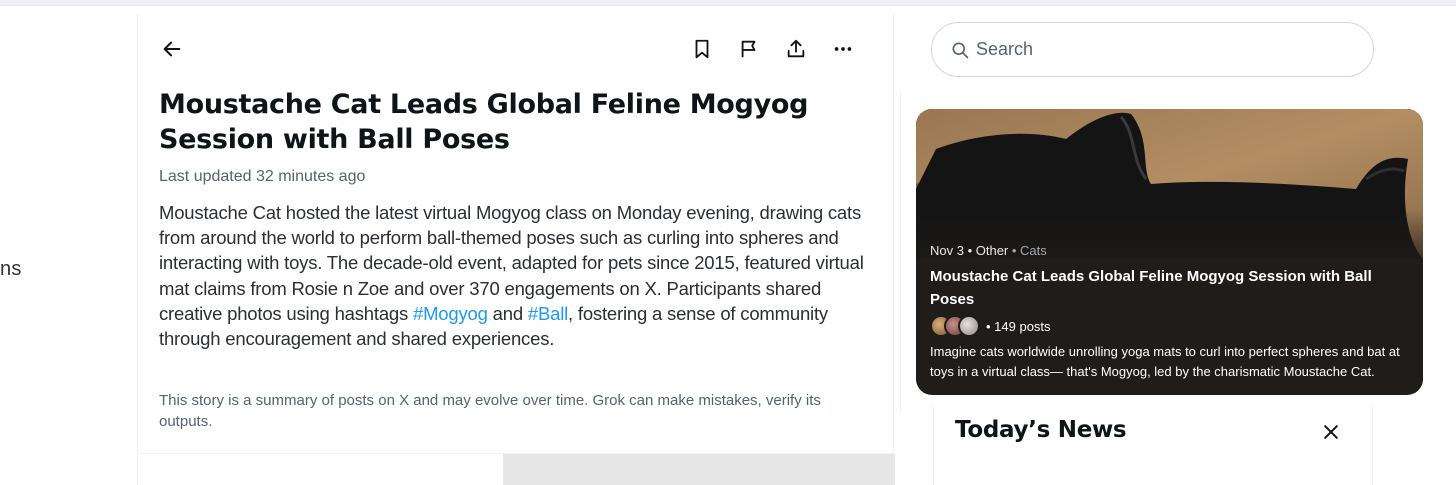 The width and height of the screenshot is (1456, 485). I want to click on trend-date: Nov 3, so click(947, 250).